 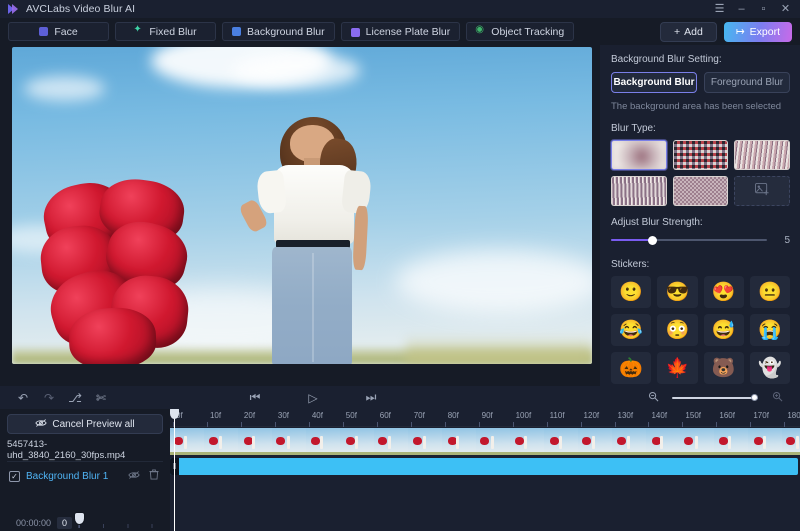 I want to click on cancel-preview-all-button: Cancel Preview all, so click(x=85, y=424).